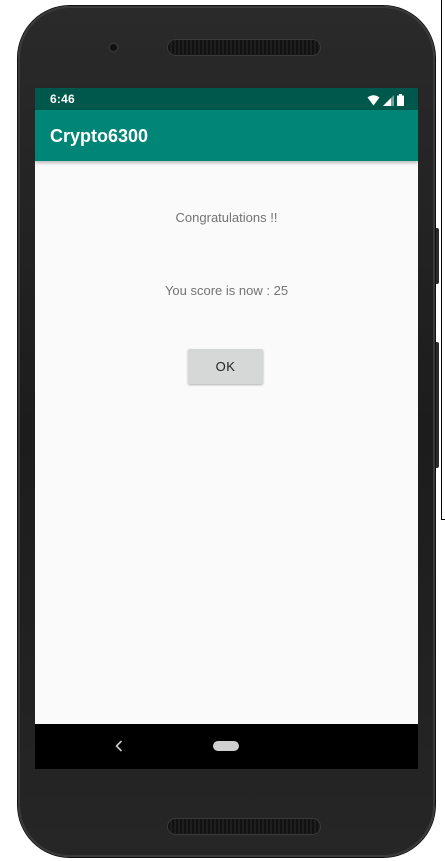  I want to click on battery-icon, so click(400, 100).